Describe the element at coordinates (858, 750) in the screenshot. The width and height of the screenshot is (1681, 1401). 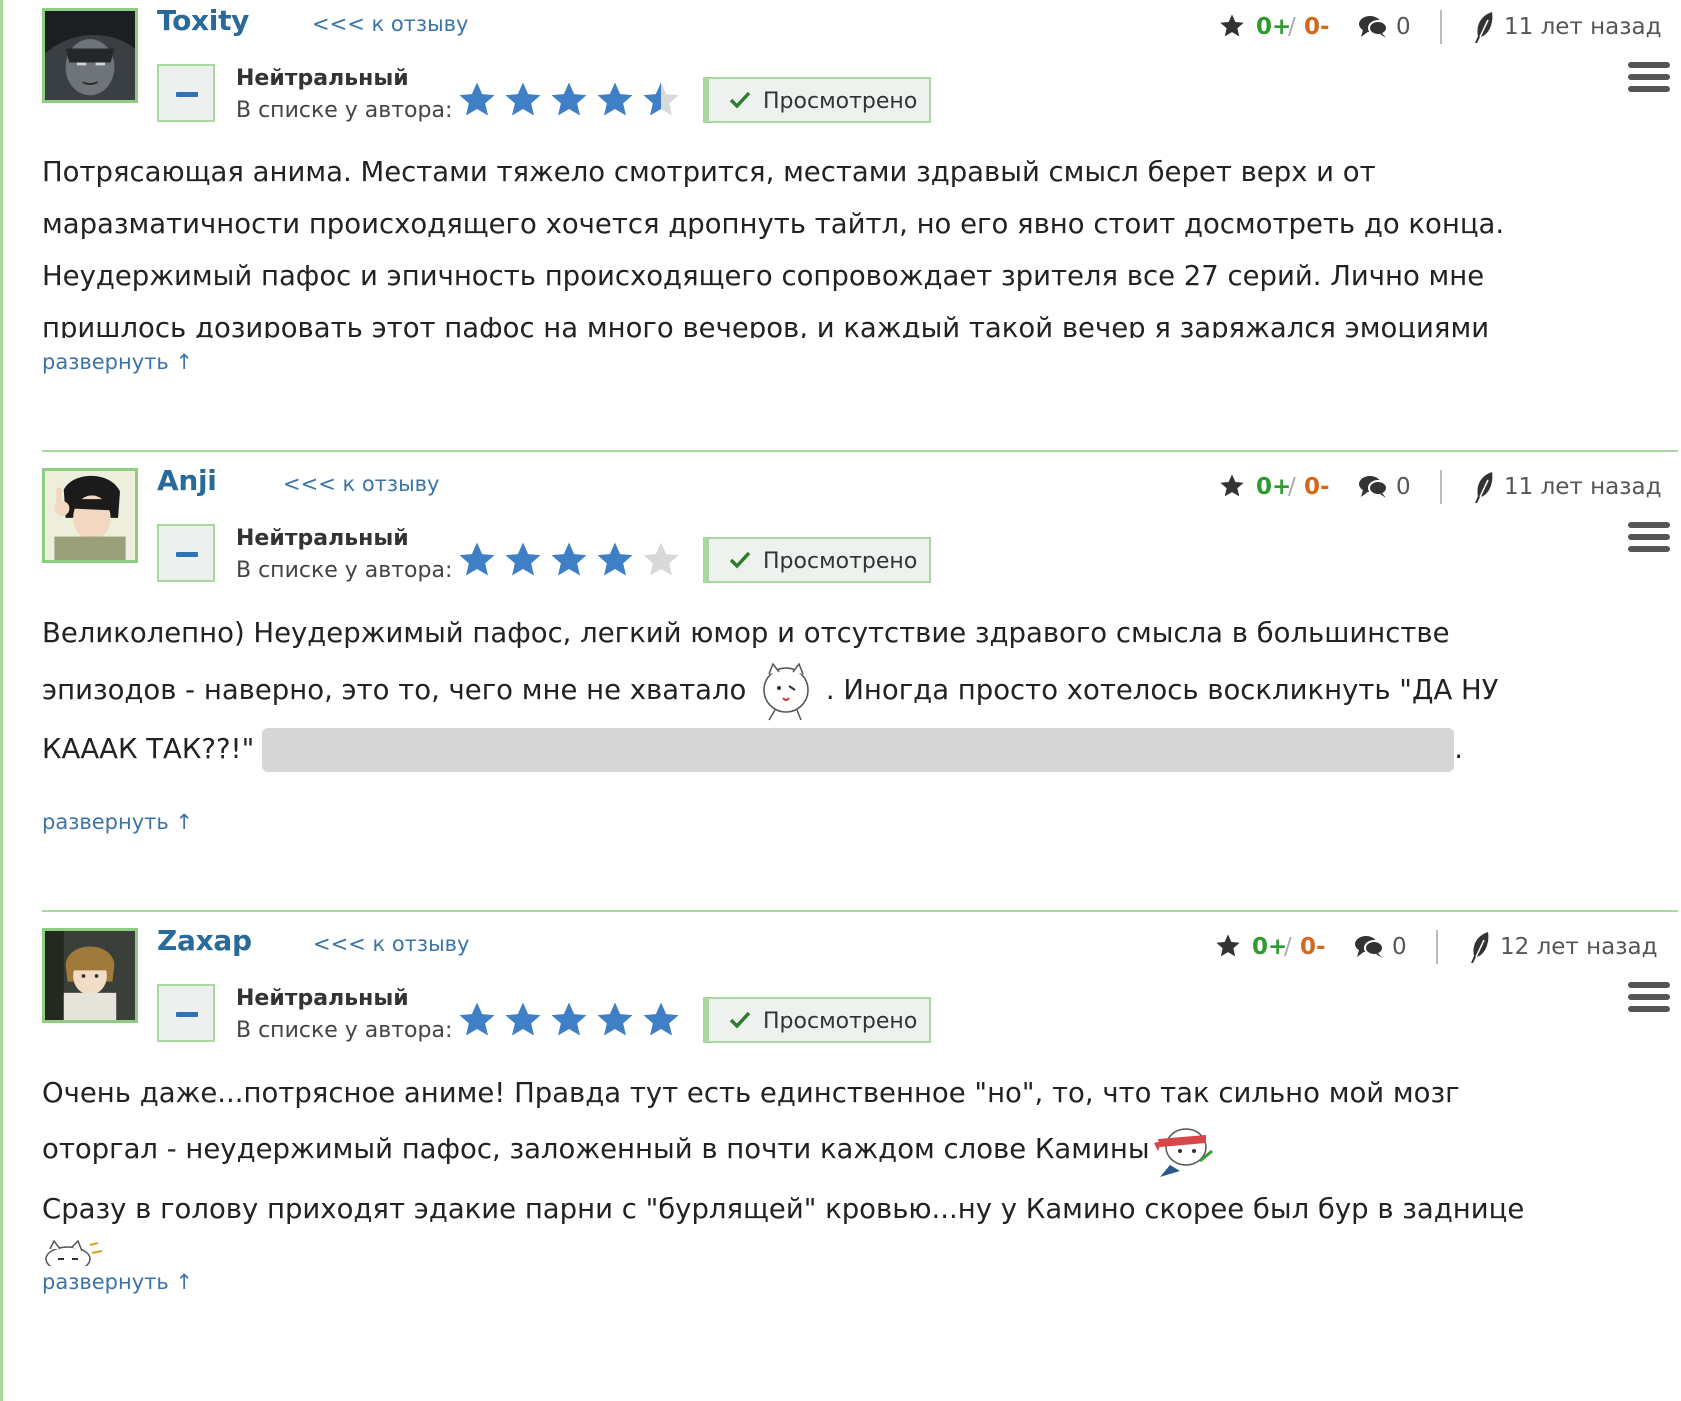
I see `spoiler-block` at that location.